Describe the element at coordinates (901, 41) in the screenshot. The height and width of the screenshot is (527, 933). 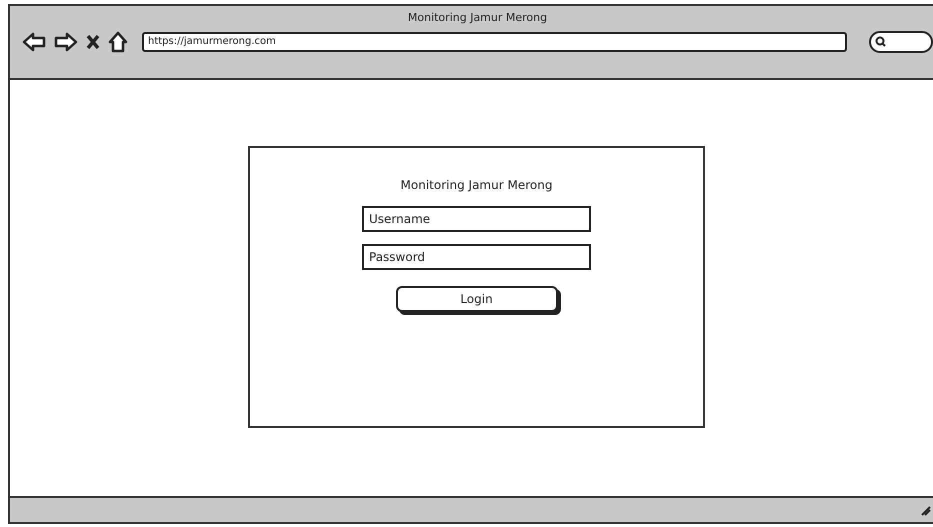
I see `search-field` at that location.